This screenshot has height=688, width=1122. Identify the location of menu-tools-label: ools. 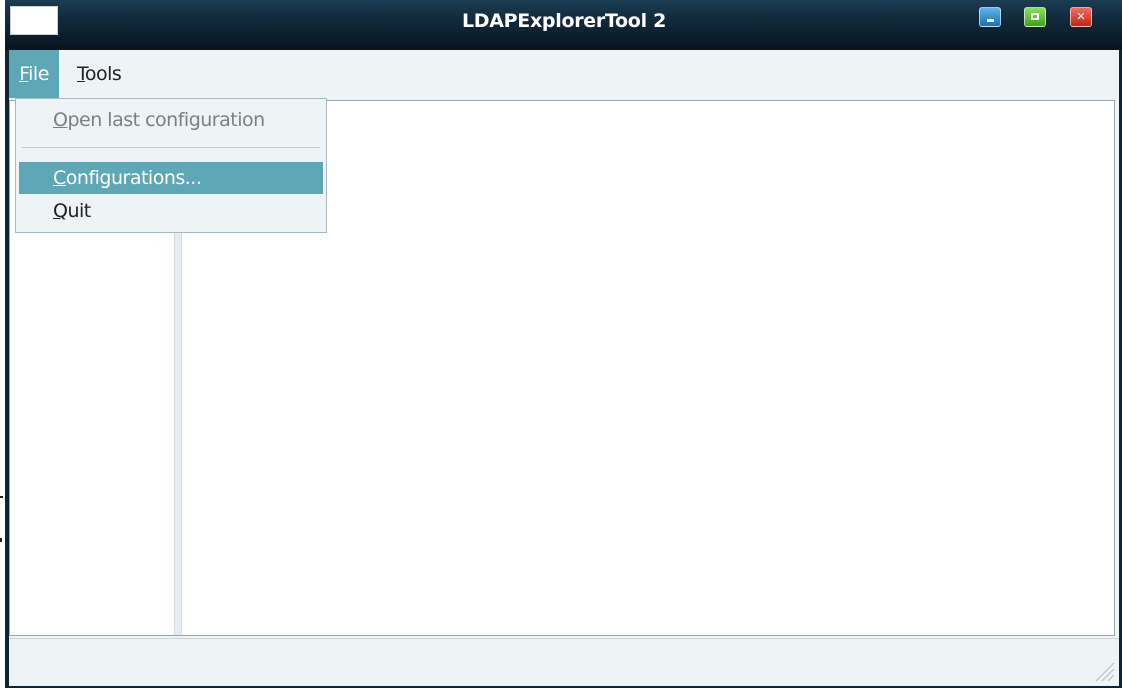
(103, 74).